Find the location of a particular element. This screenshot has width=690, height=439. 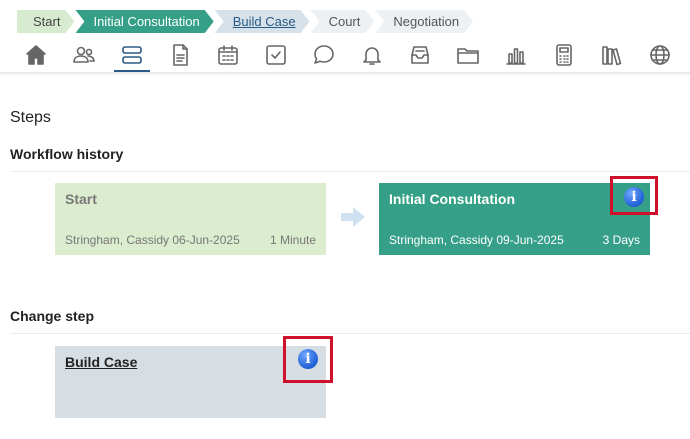

icon-toolbar is located at coordinates (348, 56).